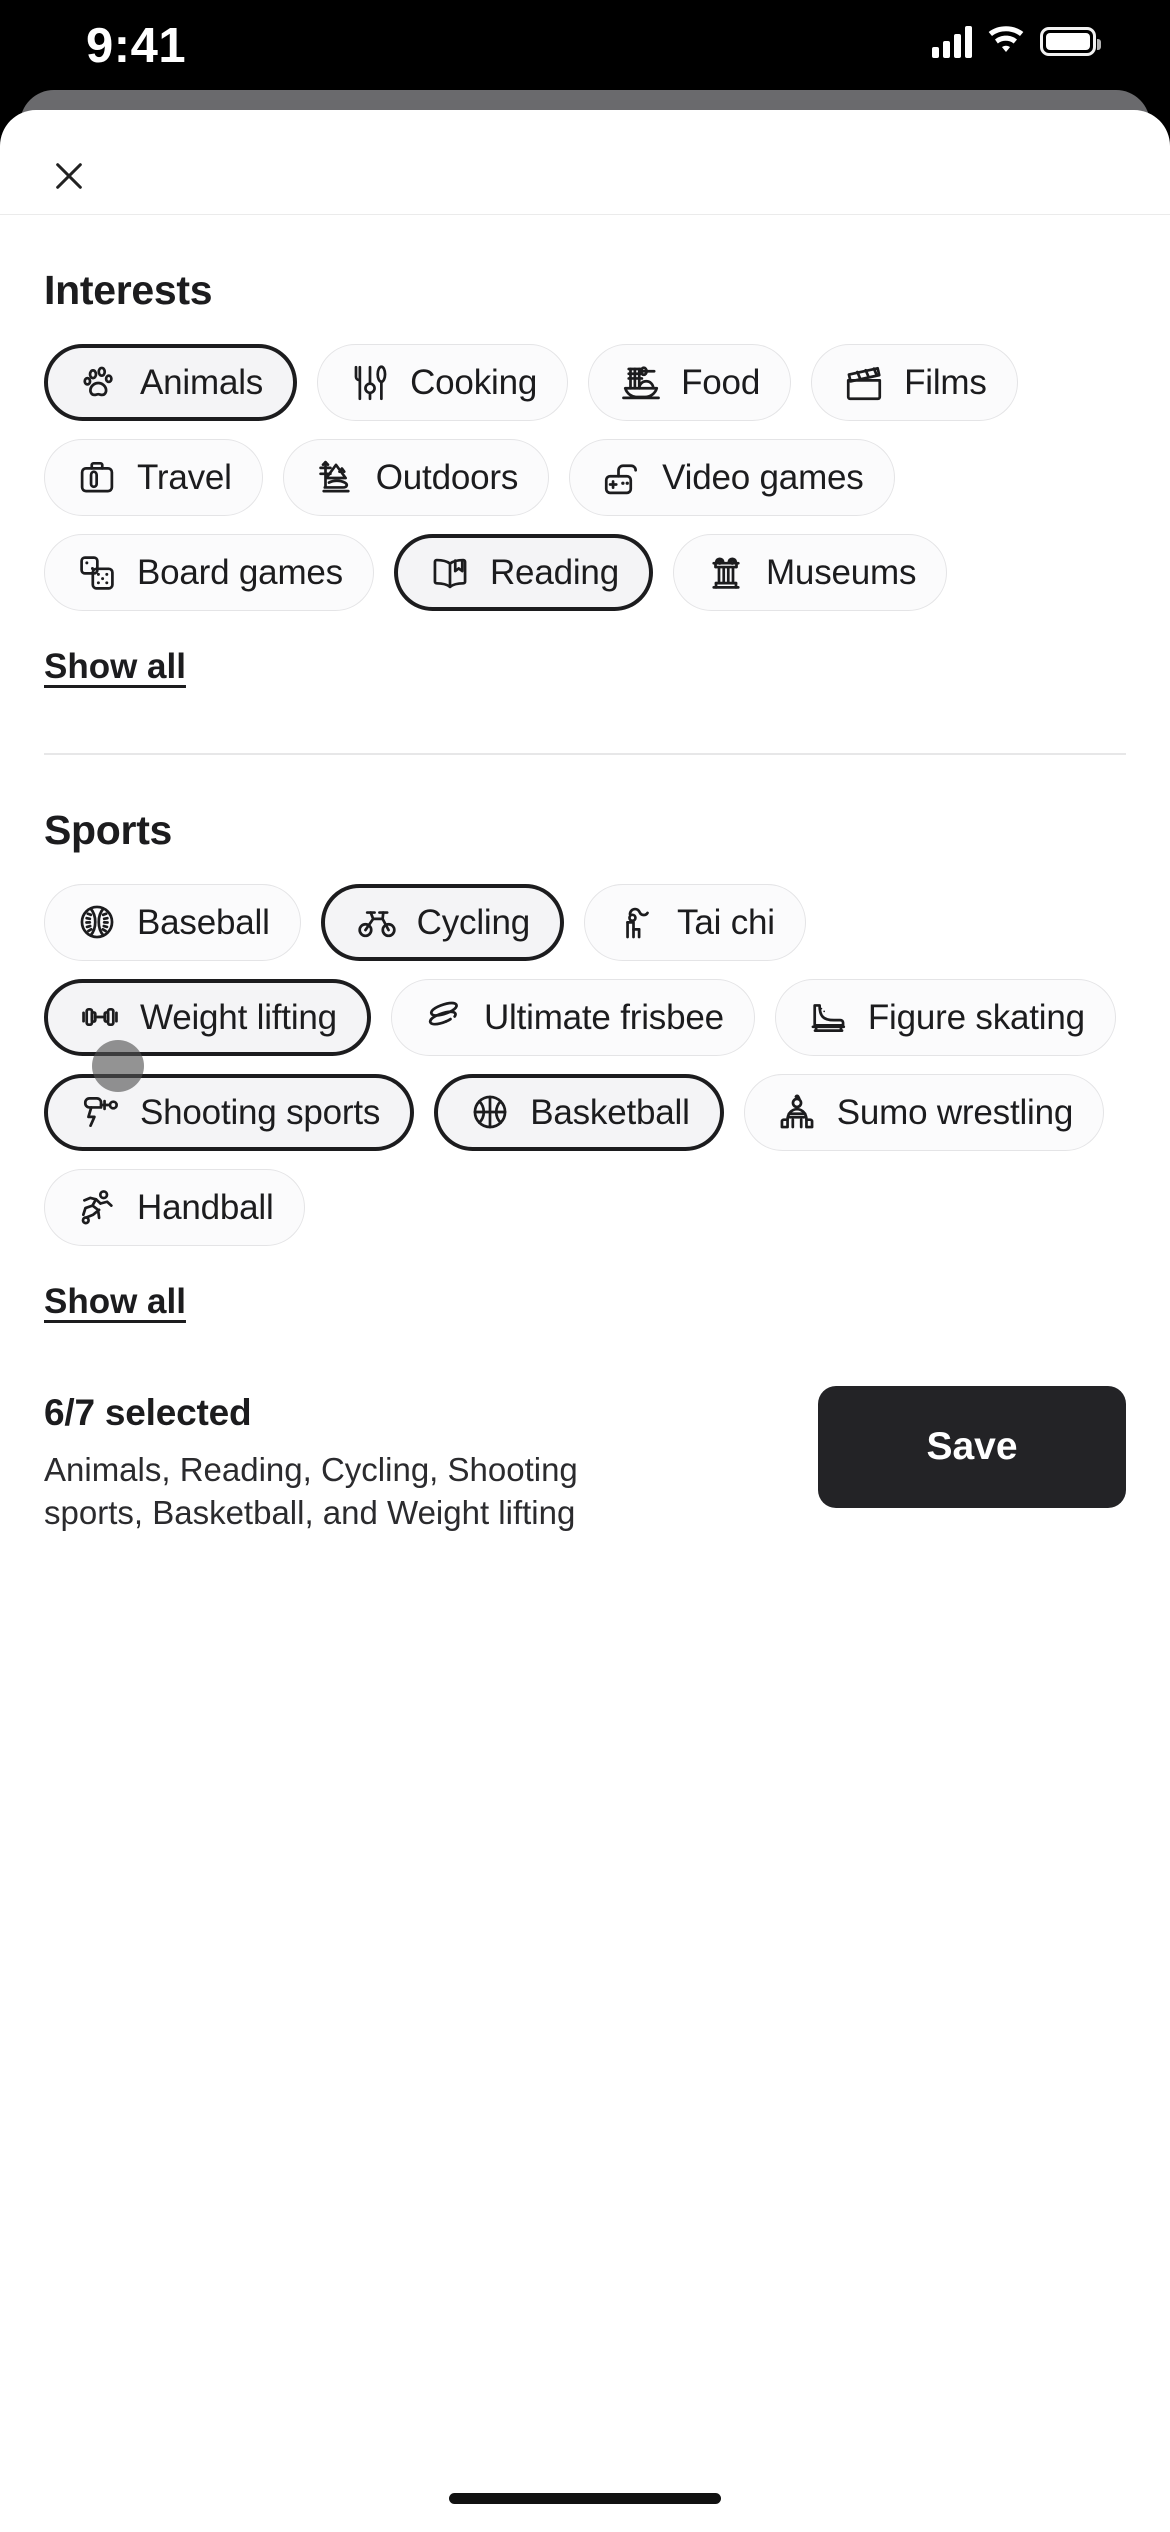  I want to click on dumbbell-icon, so click(100, 1017).